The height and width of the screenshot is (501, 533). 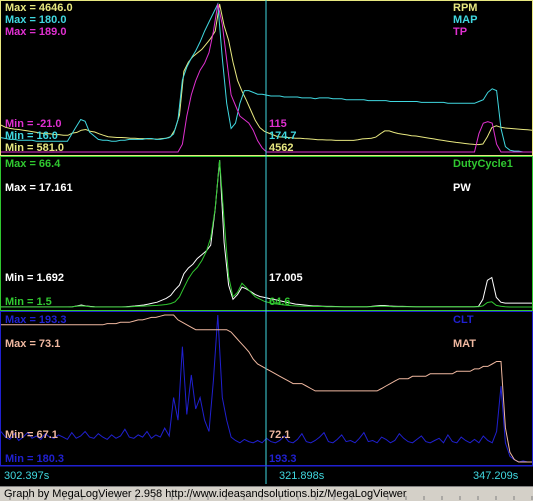 I want to click on duty-max-label: Max = 66.4, so click(x=33, y=164).